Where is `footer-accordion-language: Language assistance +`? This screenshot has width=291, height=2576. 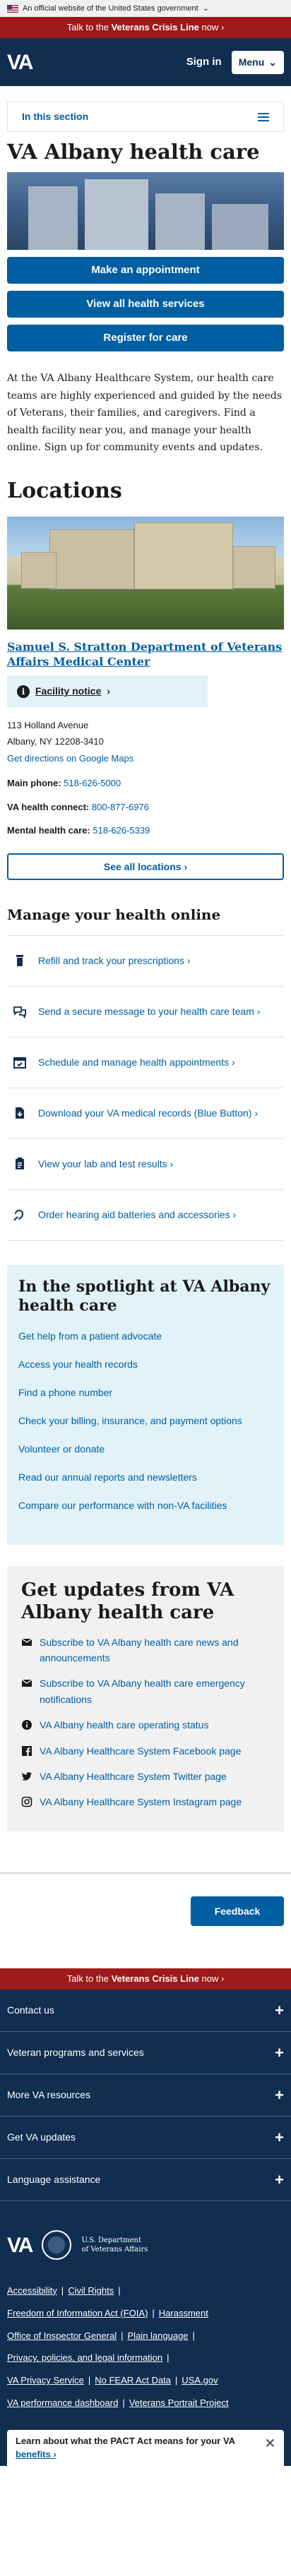 footer-accordion-language: Language assistance + is located at coordinates (145, 2180).